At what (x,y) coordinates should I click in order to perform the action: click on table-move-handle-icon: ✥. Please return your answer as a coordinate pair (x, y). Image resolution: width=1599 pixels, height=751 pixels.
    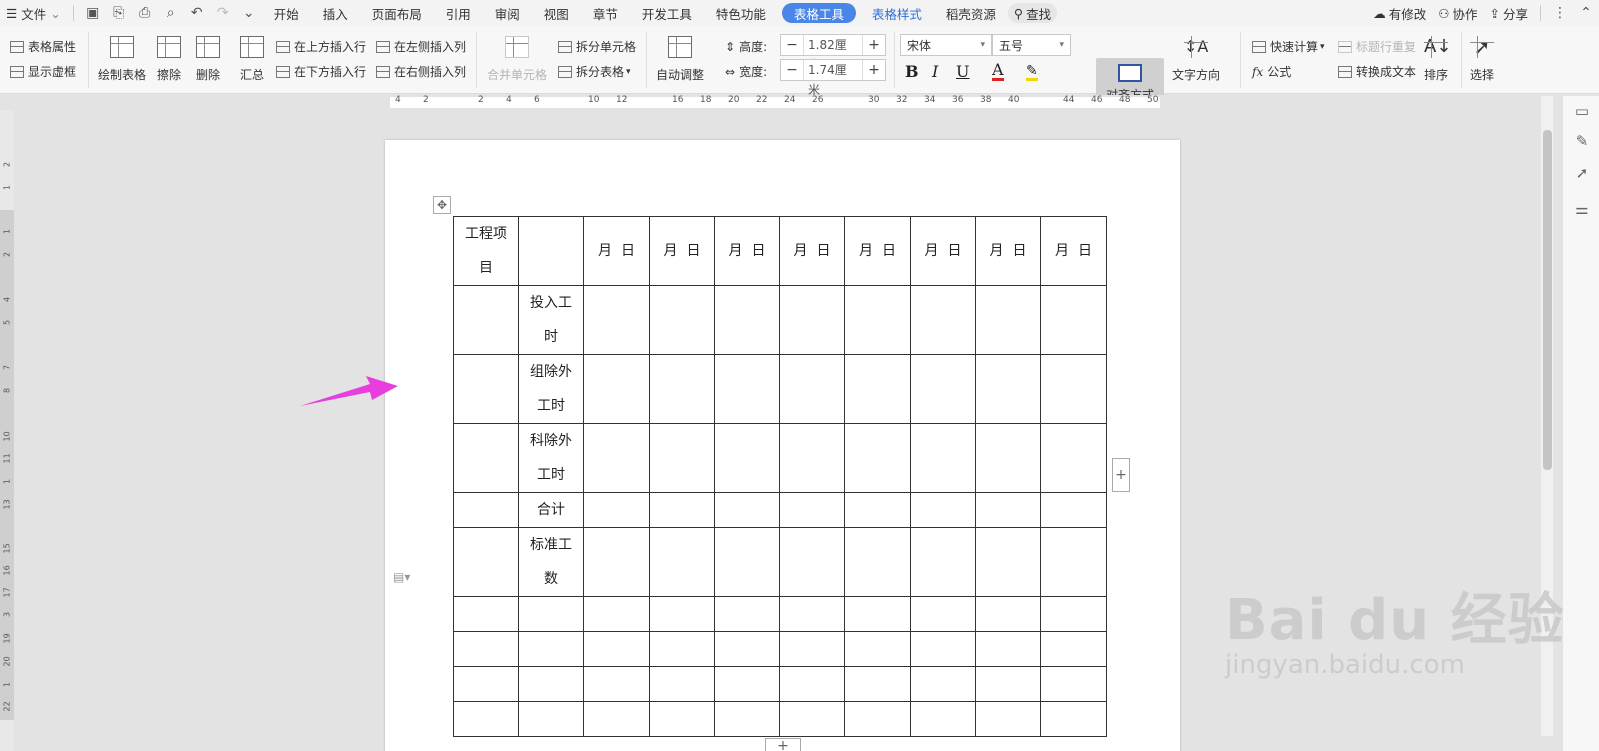
    Looking at the image, I should click on (442, 205).